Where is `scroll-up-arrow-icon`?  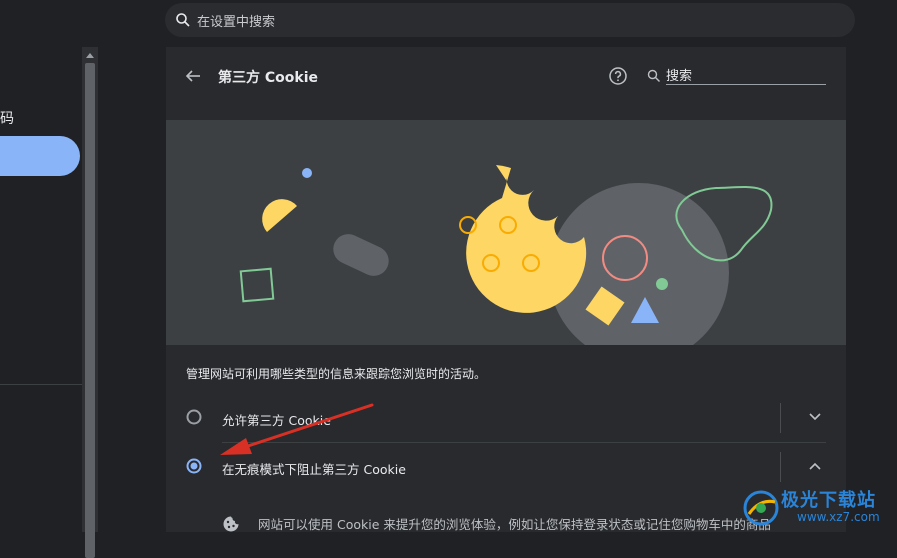 scroll-up-arrow-icon is located at coordinates (90, 55).